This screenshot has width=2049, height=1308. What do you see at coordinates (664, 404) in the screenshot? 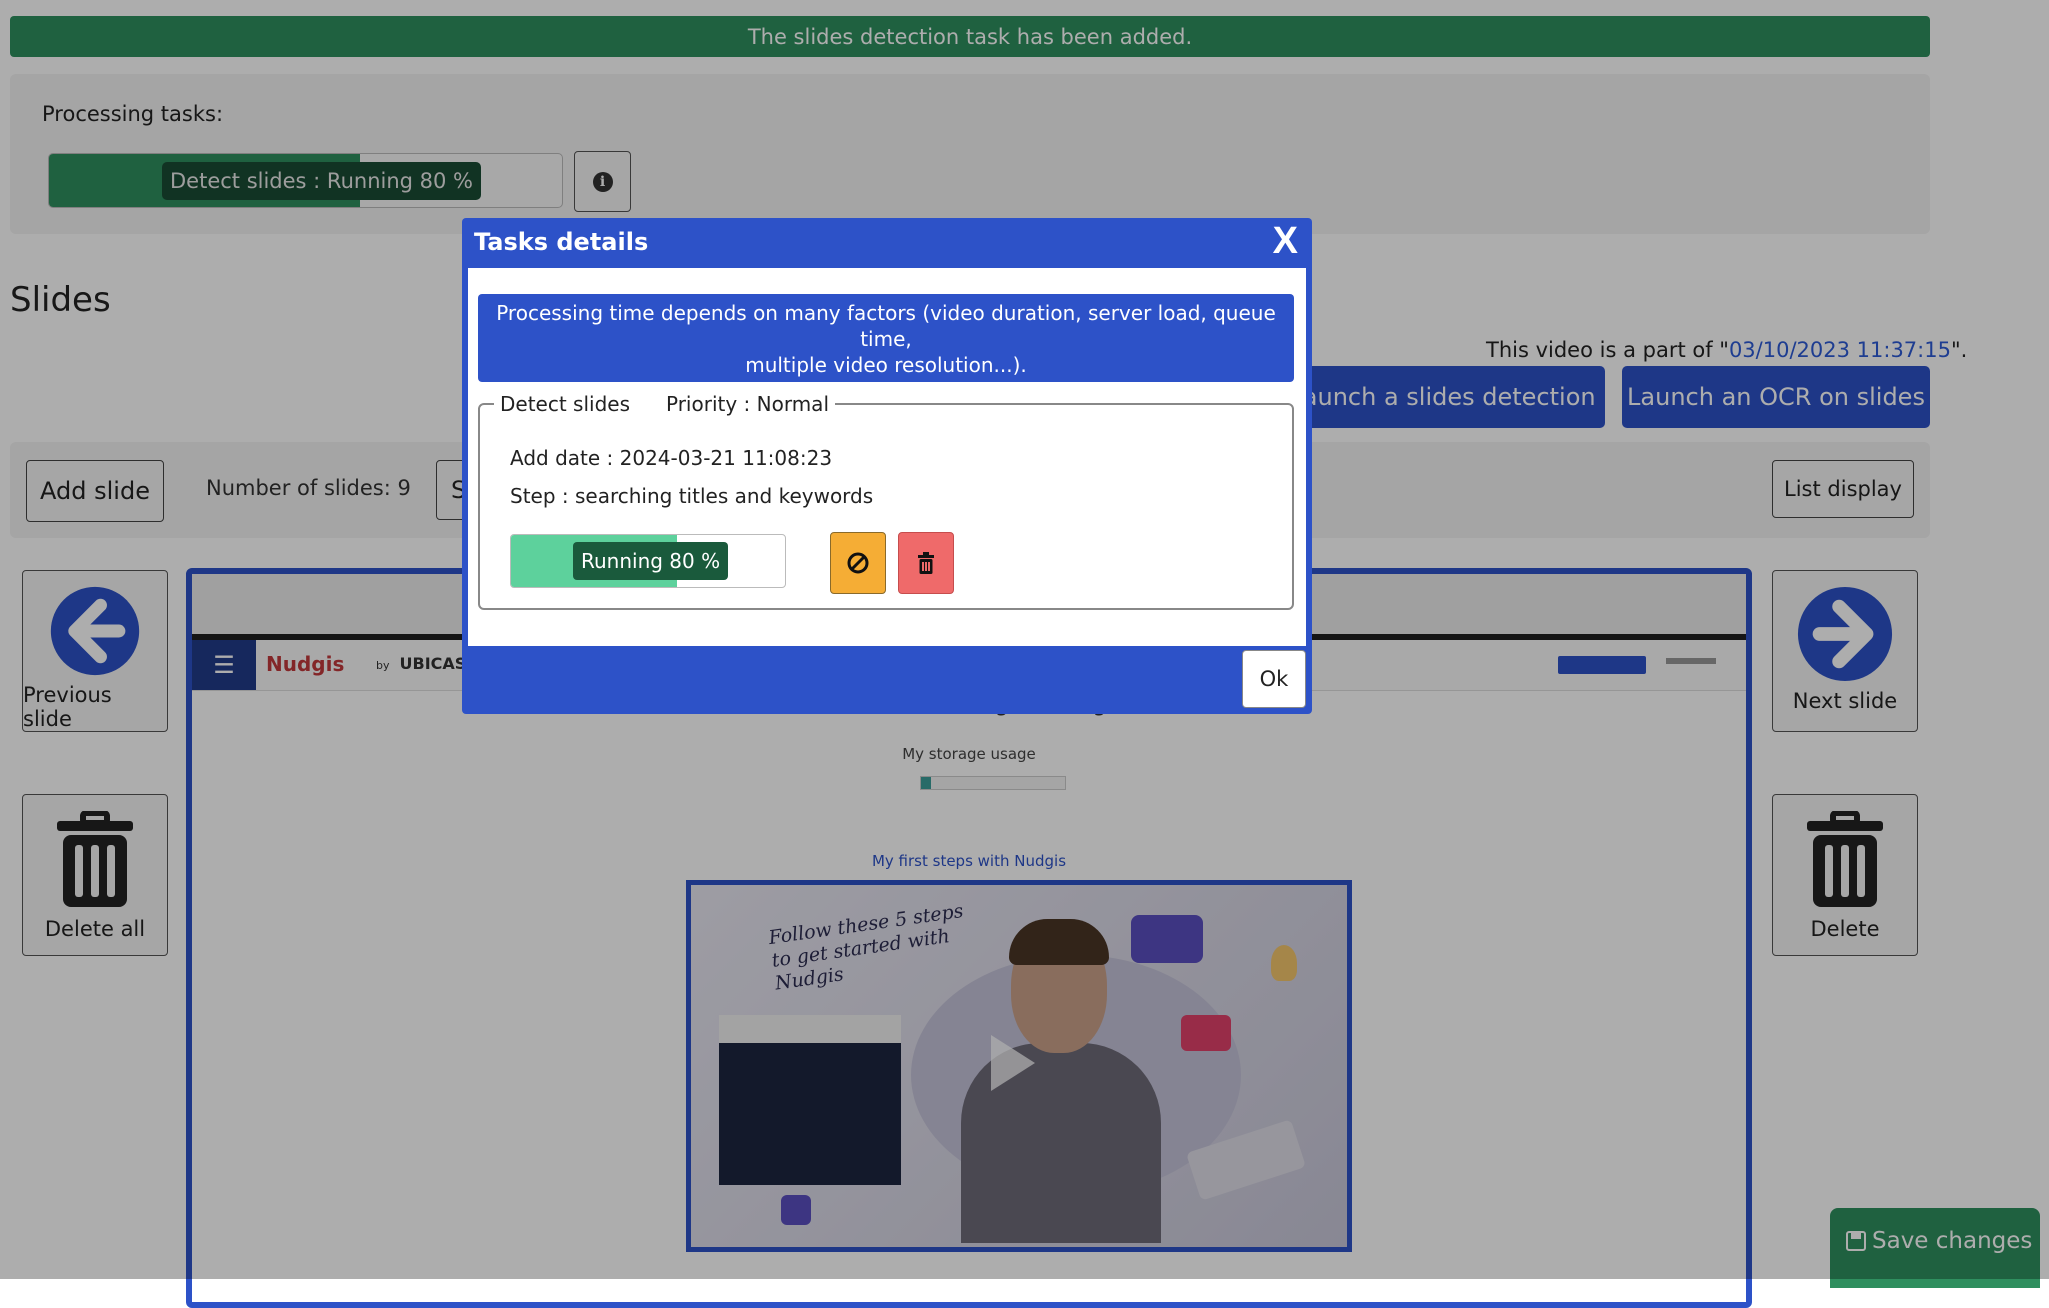
I see `task-legend: Detect slides Priority : Normal` at bounding box center [664, 404].